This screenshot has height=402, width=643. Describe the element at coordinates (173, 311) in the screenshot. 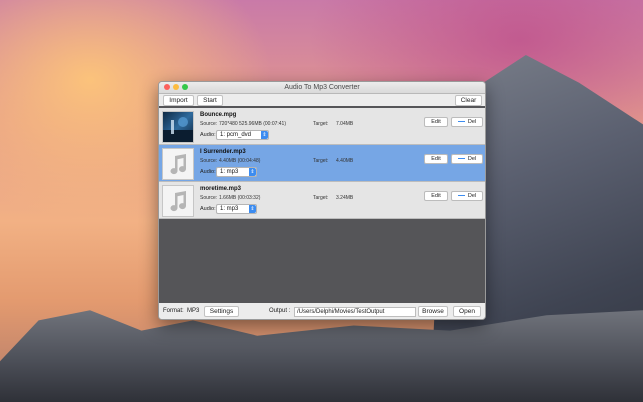

I see `format-label: Format:` at that location.